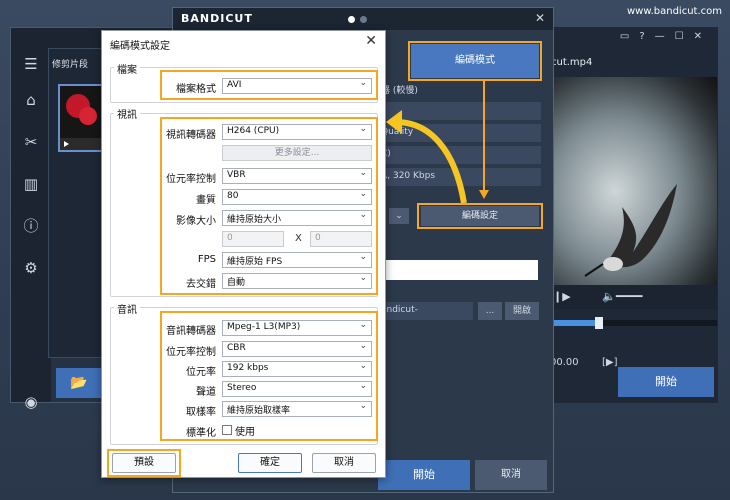 The width and height of the screenshot is (730, 500). I want to click on encoding-mode-highlight, so click(475, 61).